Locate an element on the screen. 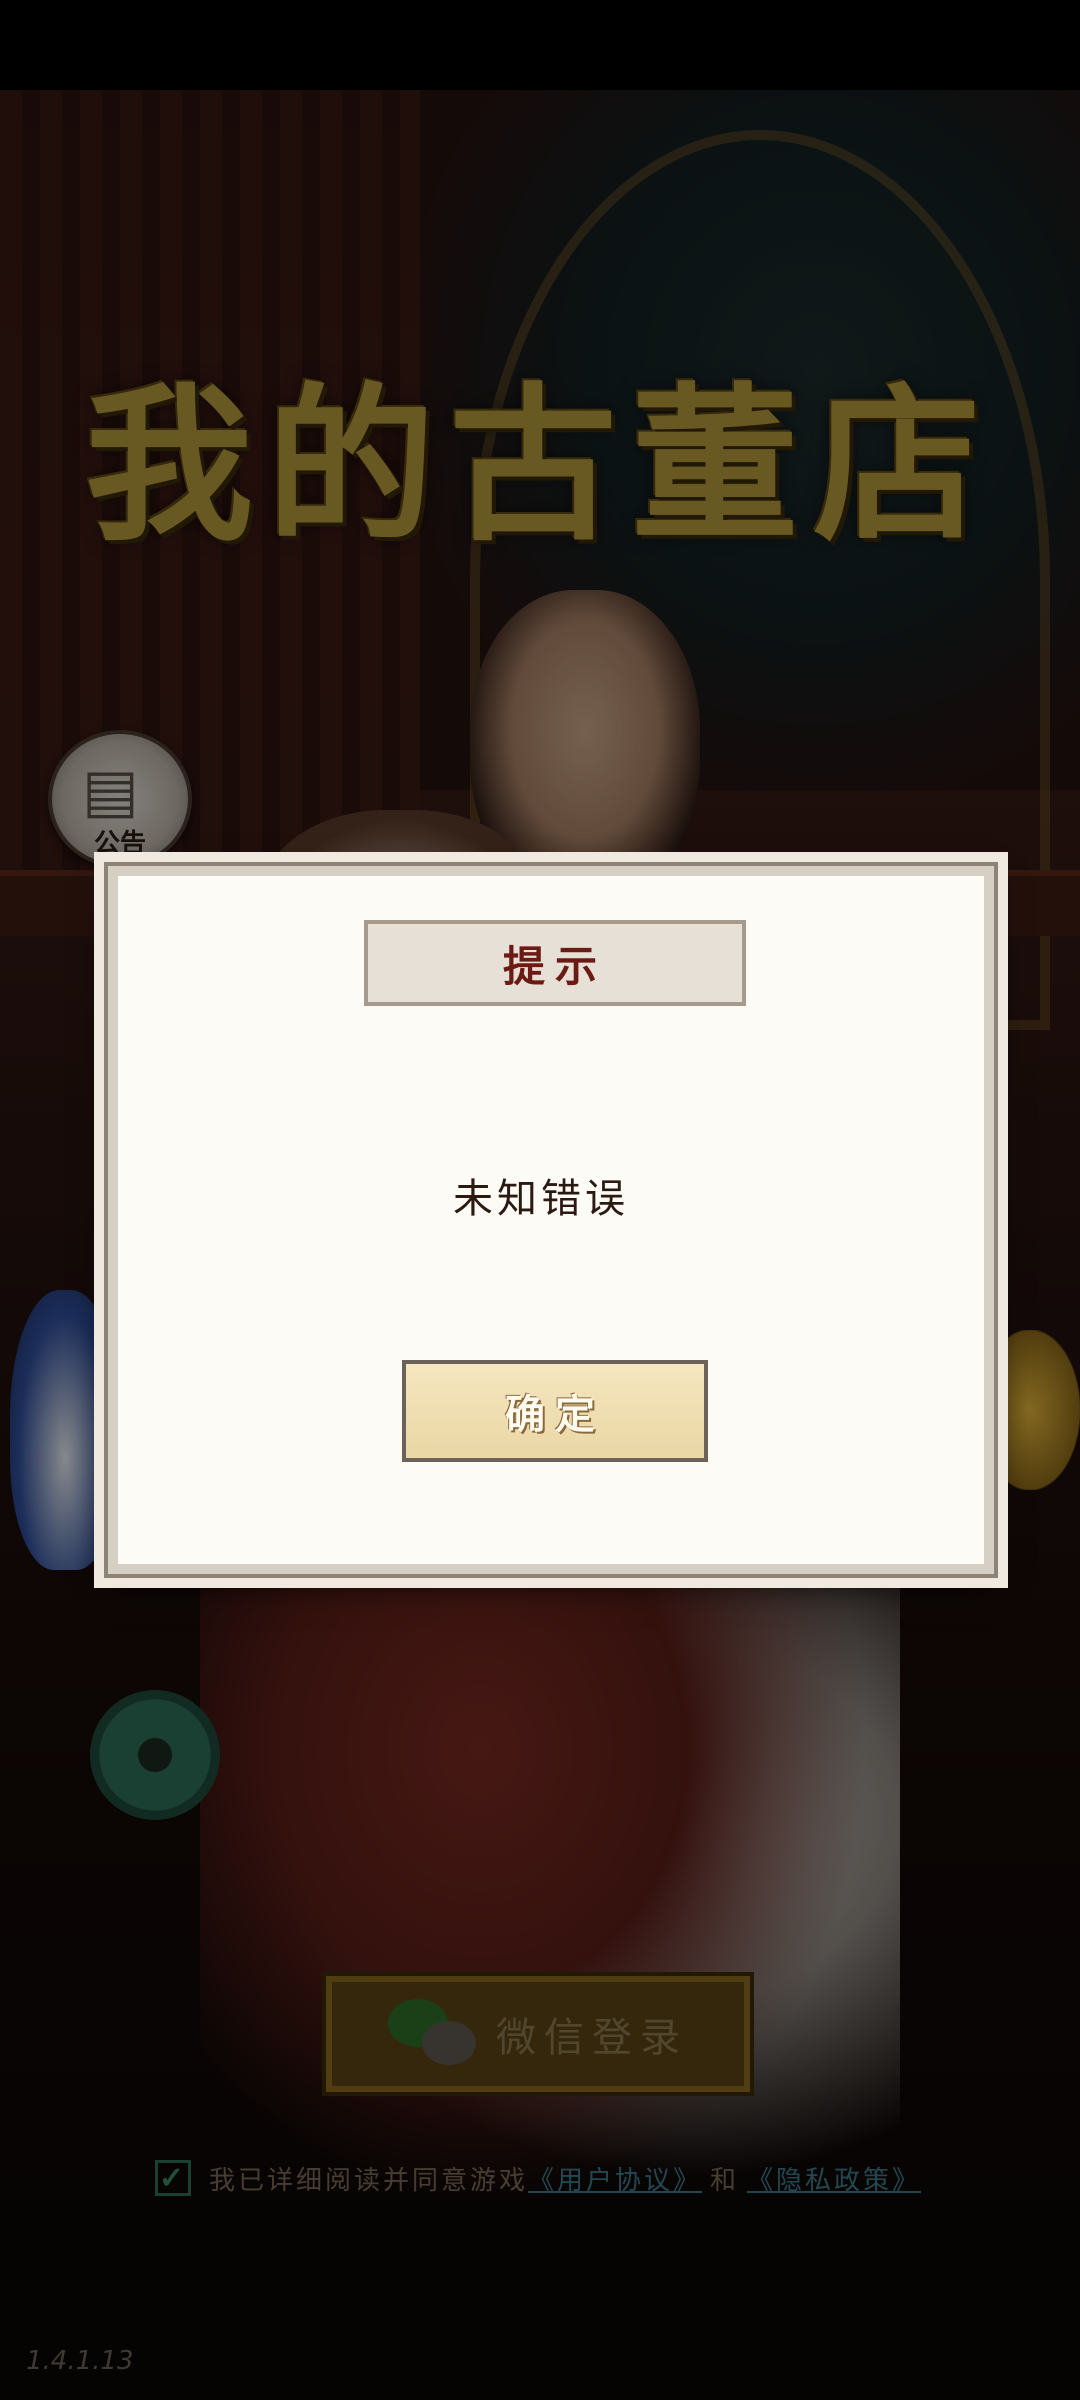  dialog-message: 未知错误 is located at coordinates (541, 1199).